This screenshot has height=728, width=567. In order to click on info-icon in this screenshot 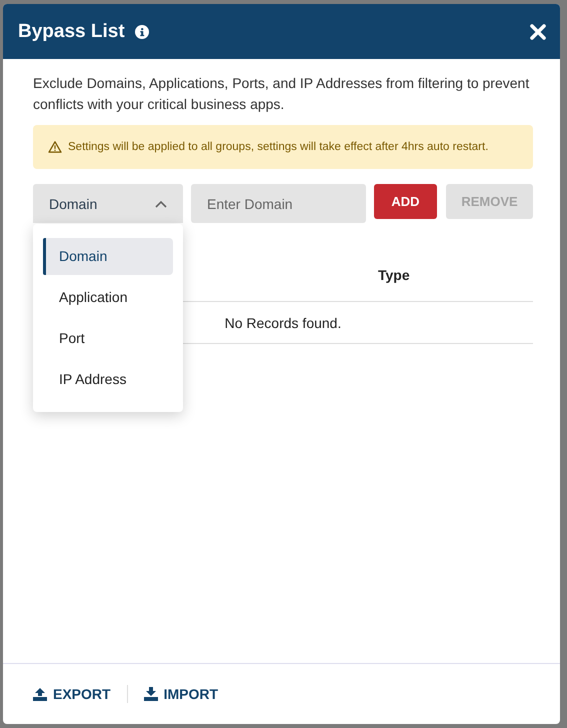, I will do `click(141, 31)`.